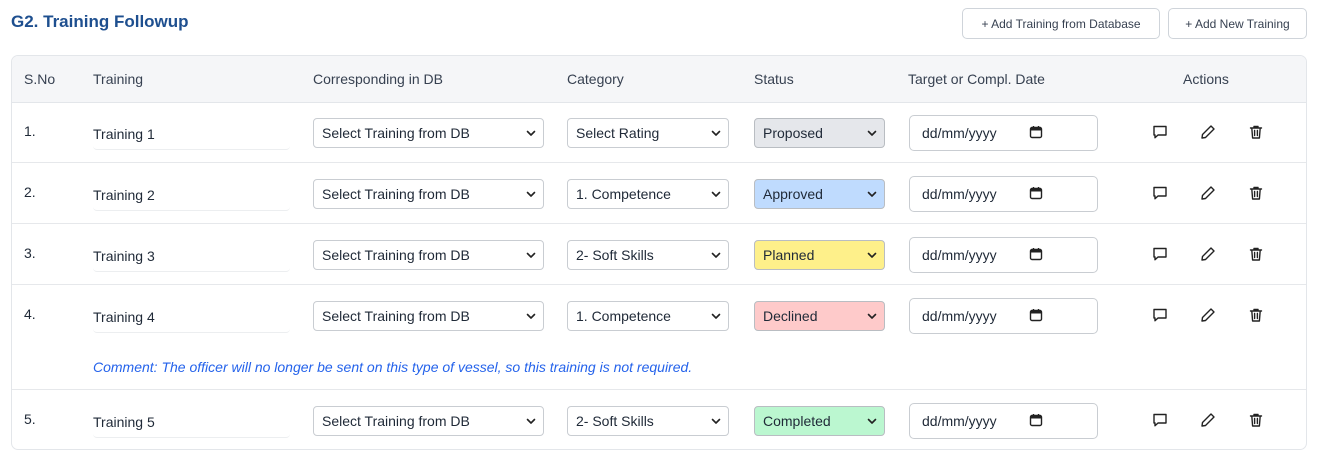  I want to click on training-name-input: Training 3, so click(191, 256).